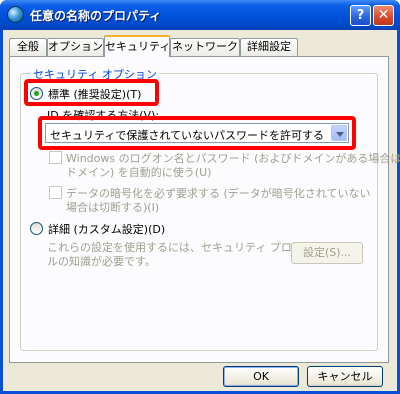  I want to click on tab-security: セキュリティ, so click(137, 46).